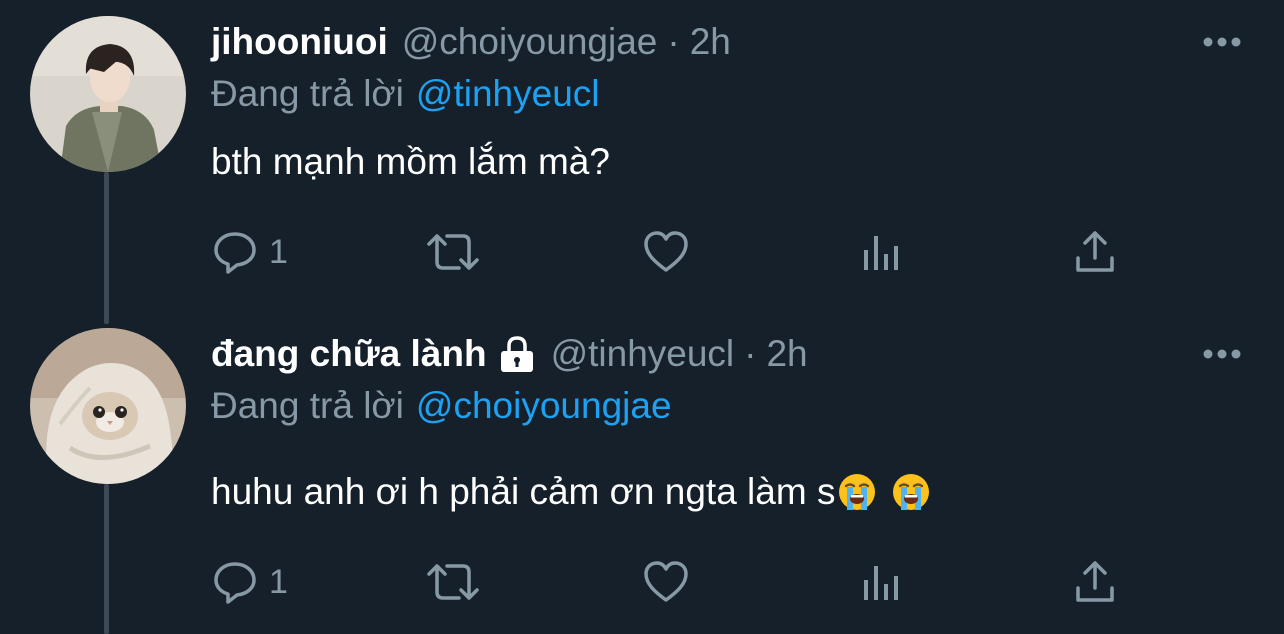 The width and height of the screenshot is (1284, 634). What do you see at coordinates (299, 42) in the screenshot?
I see `display-name: jihooniuoi` at bounding box center [299, 42].